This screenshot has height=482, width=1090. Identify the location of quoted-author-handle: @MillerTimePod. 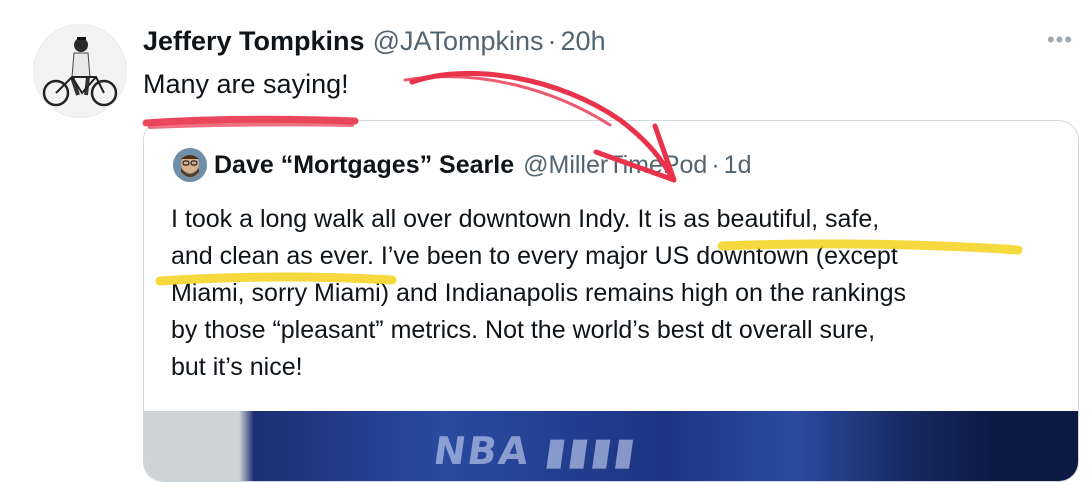
(615, 165).